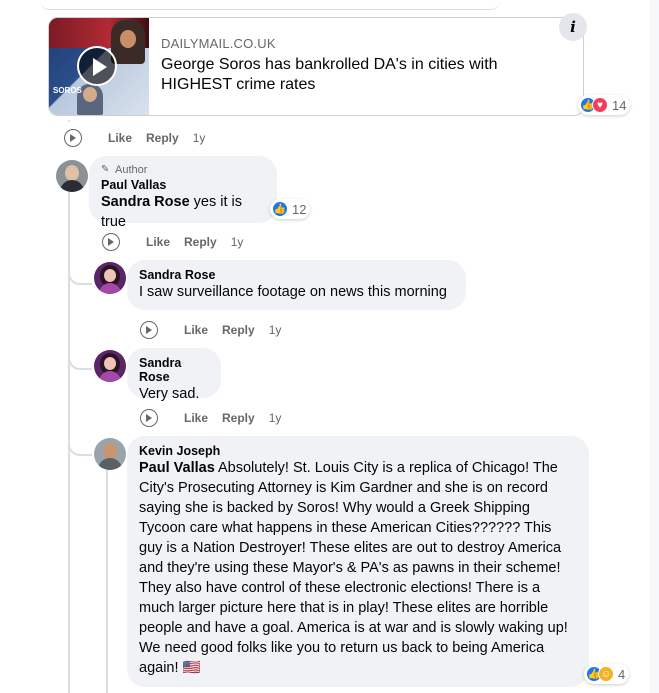  I want to click on reaction-count: 14, so click(619, 105).